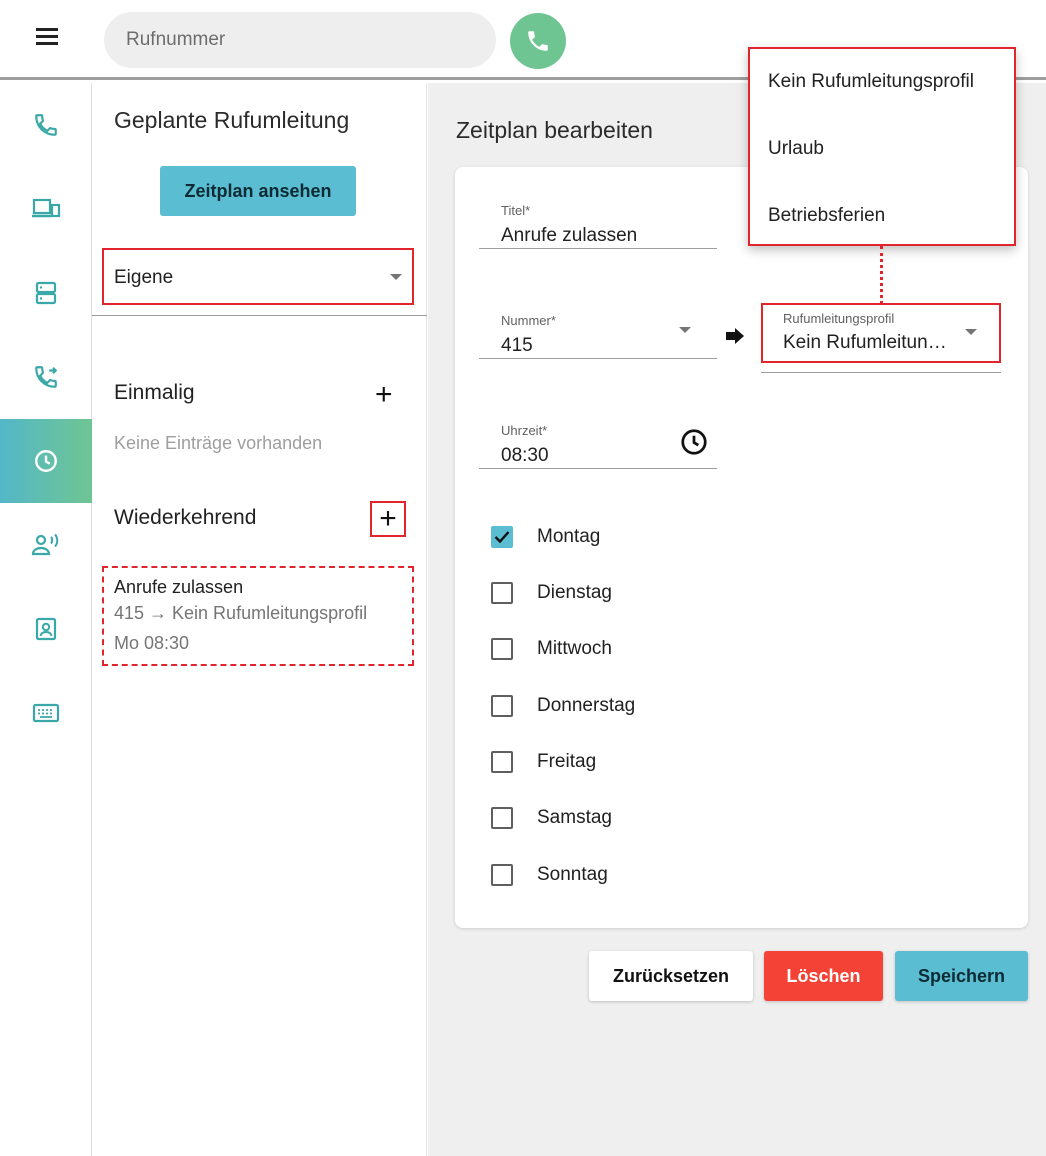 This screenshot has height=1156, width=1046. What do you see at coordinates (258, 276) in the screenshot?
I see `owner-filter-select: Eigene` at bounding box center [258, 276].